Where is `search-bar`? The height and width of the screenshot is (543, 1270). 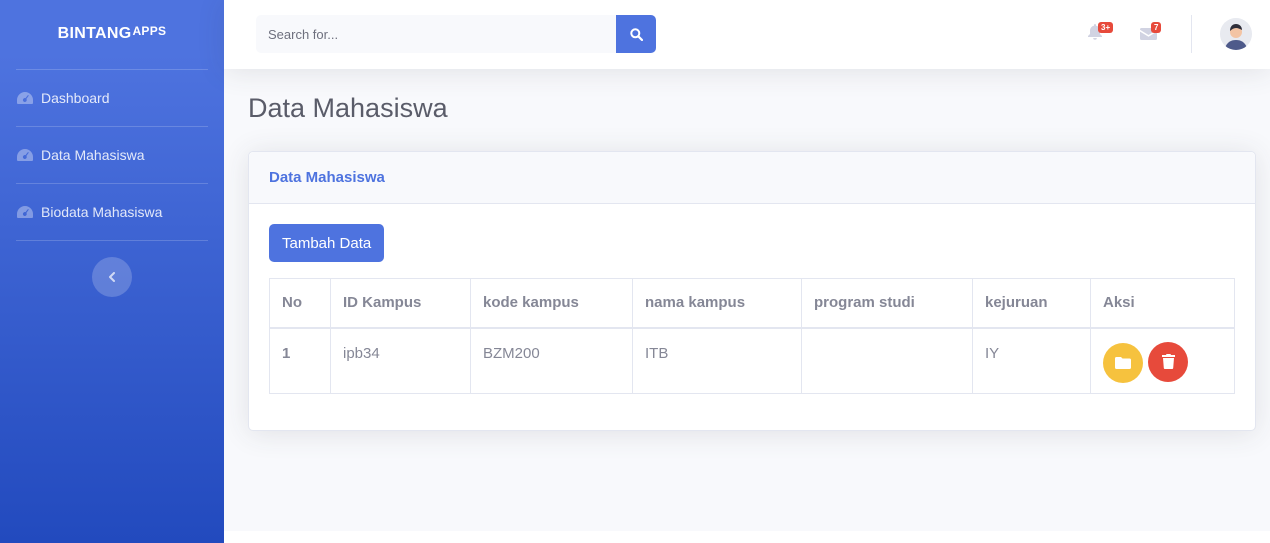
search-bar is located at coordinates (456, 34).